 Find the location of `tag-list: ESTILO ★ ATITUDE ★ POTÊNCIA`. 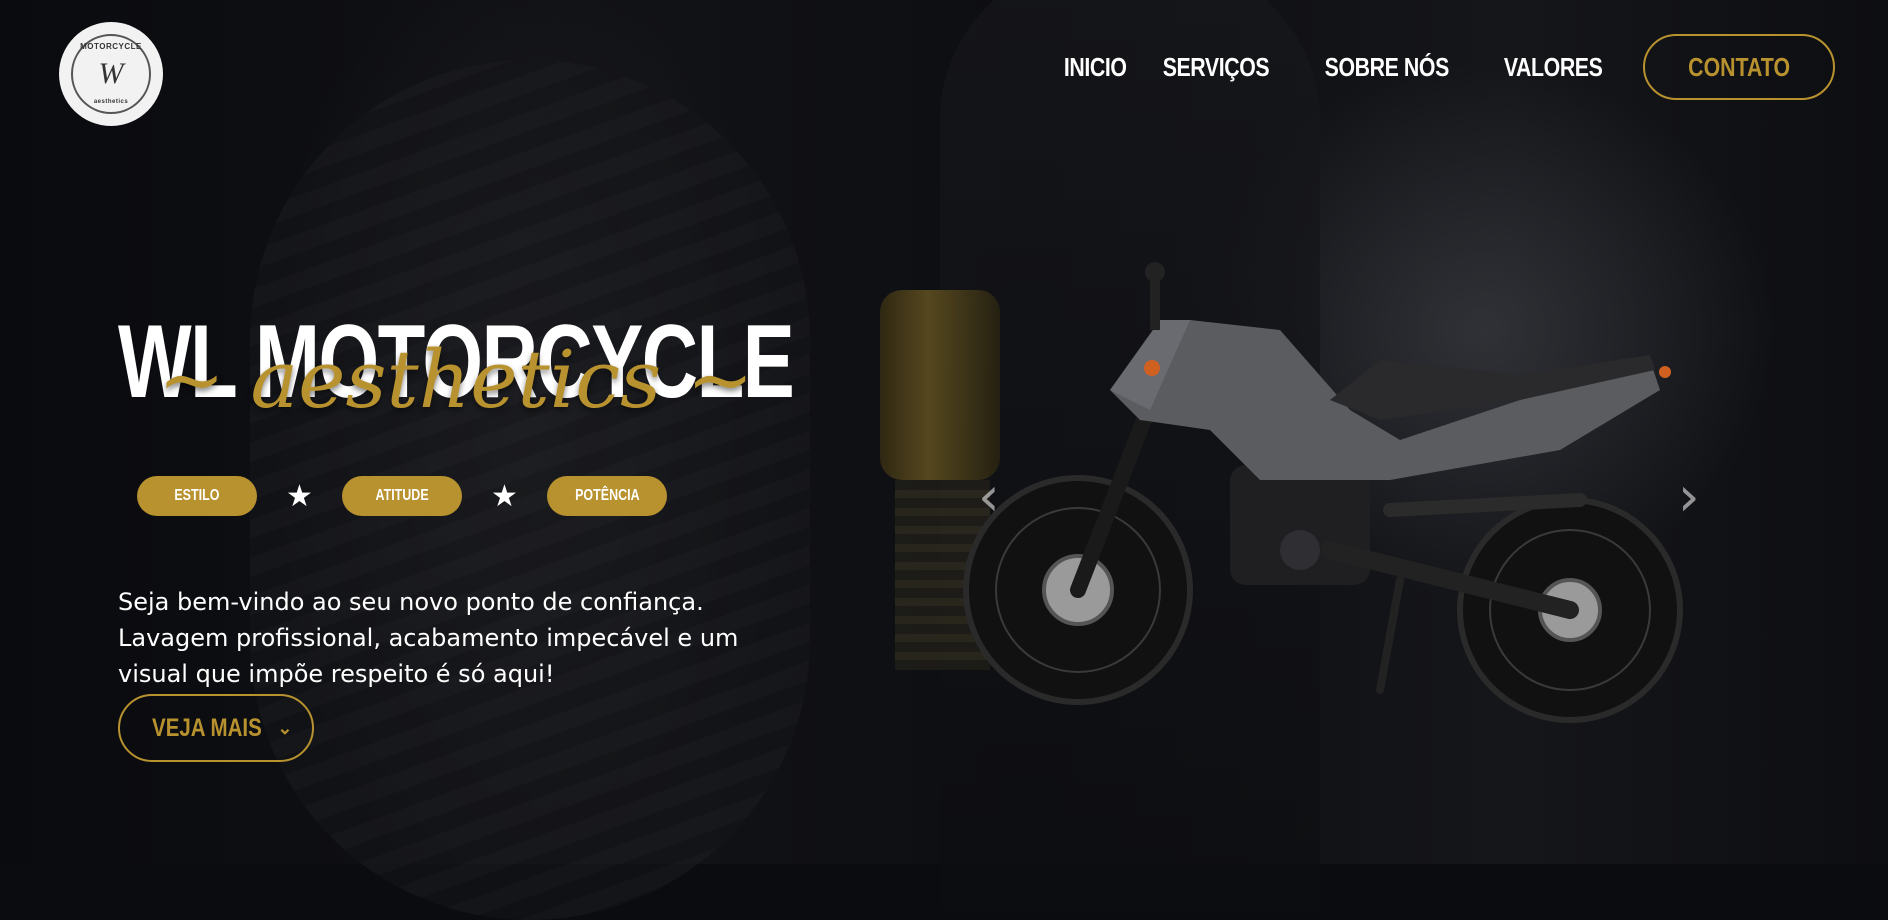

tag-list: ESTILO ★ ATITUDE ★ POTÊNCIA is located at coordinates (402, 496).